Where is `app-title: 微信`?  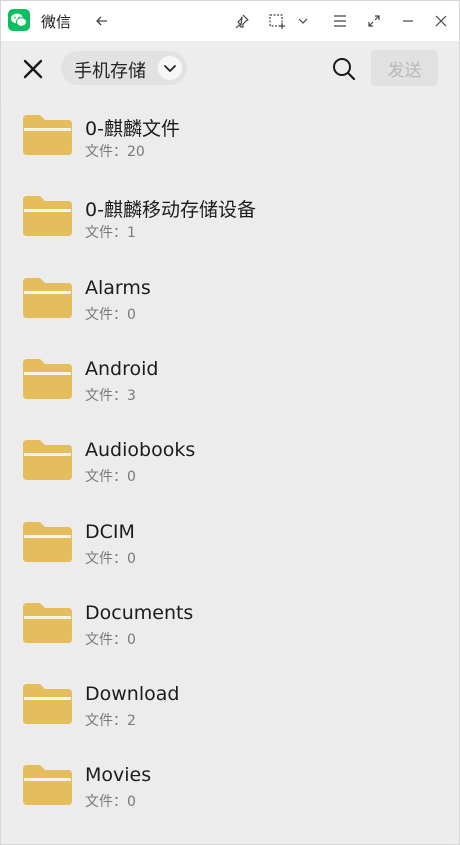 app-title: 微信 is located at coordinates (56, 22).